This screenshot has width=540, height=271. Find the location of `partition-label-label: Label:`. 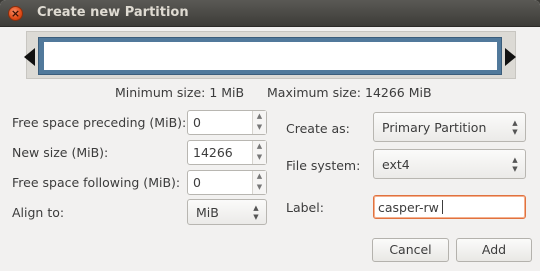

partition-label-label: Label: is located at coordinates (305, 207).